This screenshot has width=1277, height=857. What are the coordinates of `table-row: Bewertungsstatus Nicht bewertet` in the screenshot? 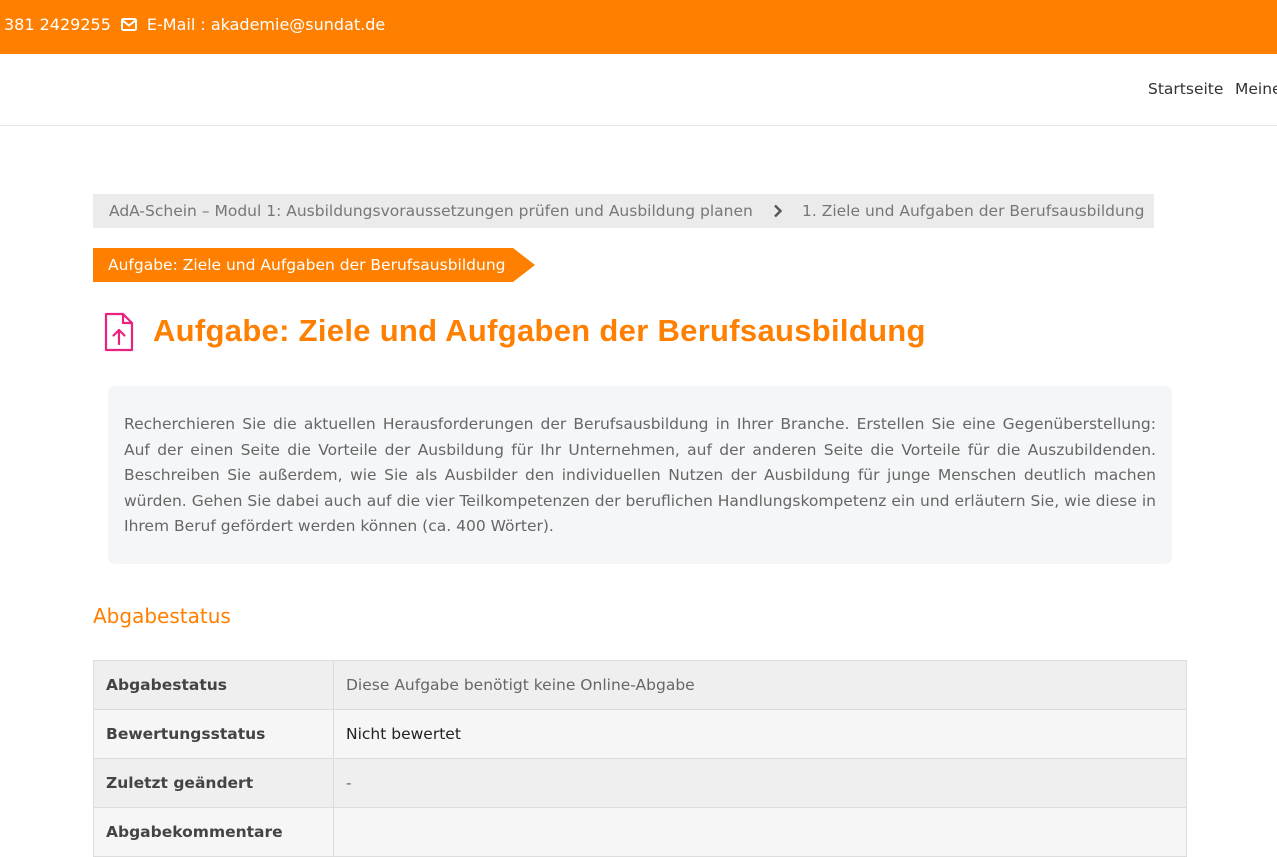 It's located at (640, 734).